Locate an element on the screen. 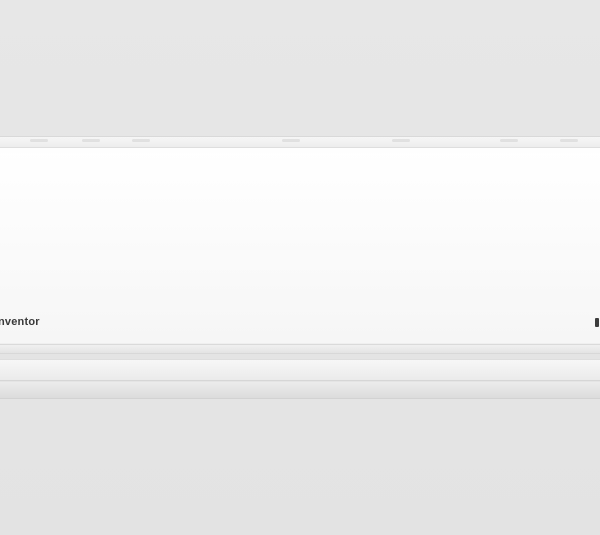 The height and width of the screenshot is (535, 600). ac-bottom-lip is located at coordinates (300, 390).